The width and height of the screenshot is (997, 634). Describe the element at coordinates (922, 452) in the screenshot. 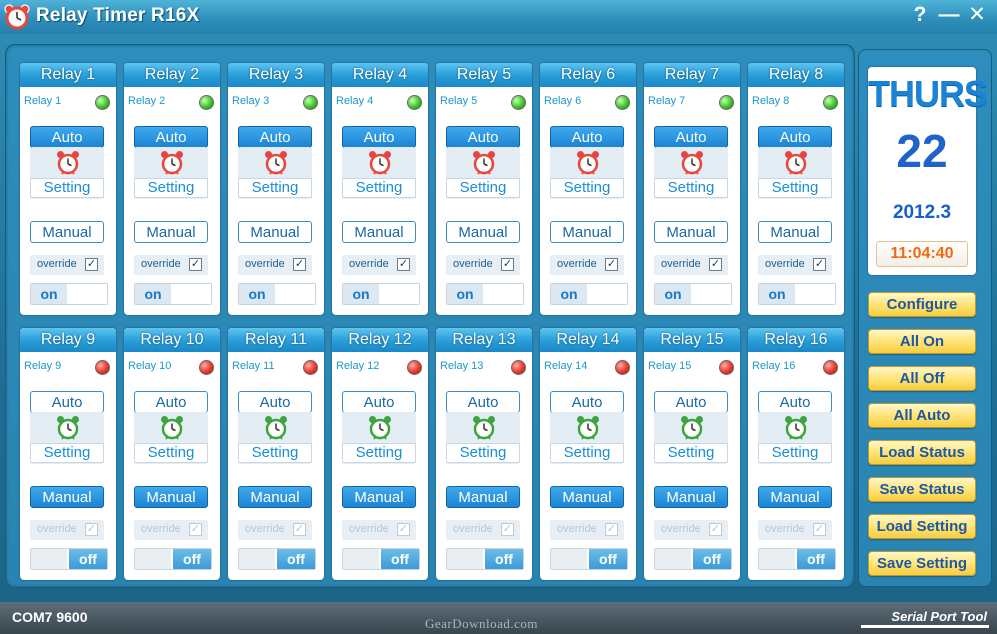

I see `load-status-button: Load Status` at that location.